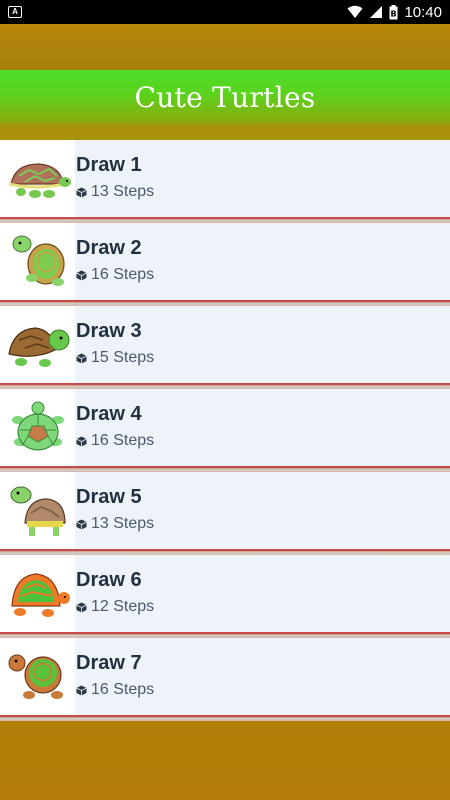 The height and width of the screenshot is (800, 450). I want to click on drawing-title: Draw 5, so click(109, 497).